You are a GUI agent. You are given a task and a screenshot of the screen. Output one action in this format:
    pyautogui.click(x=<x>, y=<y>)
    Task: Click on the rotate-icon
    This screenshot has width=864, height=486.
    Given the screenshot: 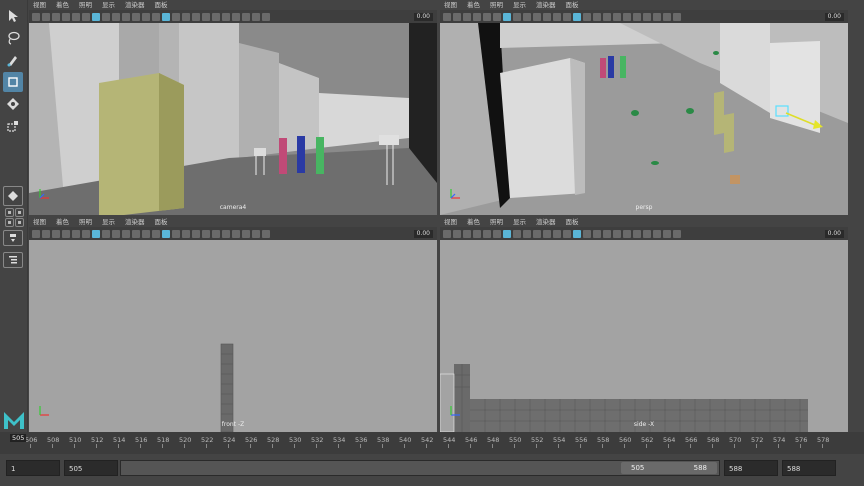 What is the action you would take?
    pyautogui.click(x=13, y=104)
    